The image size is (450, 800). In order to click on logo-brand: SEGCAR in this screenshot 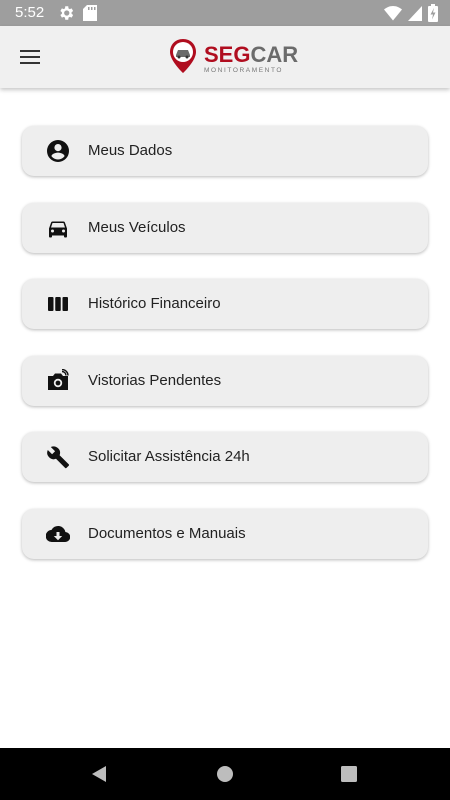, I will do `click(251, 55)`.